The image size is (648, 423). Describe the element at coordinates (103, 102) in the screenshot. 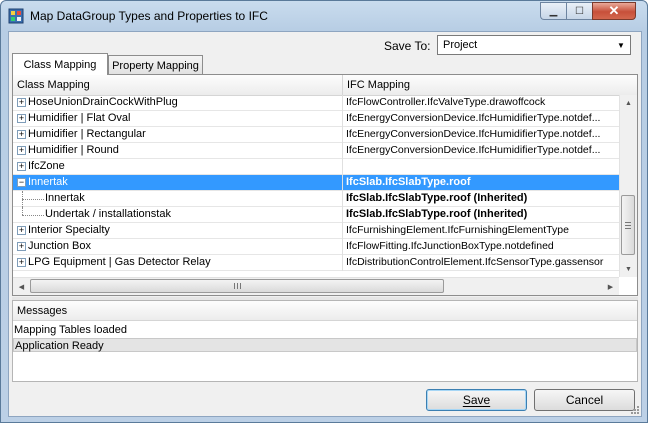

I see `class-name-label: HoseUnionDrainCockWithPlug` at that location.